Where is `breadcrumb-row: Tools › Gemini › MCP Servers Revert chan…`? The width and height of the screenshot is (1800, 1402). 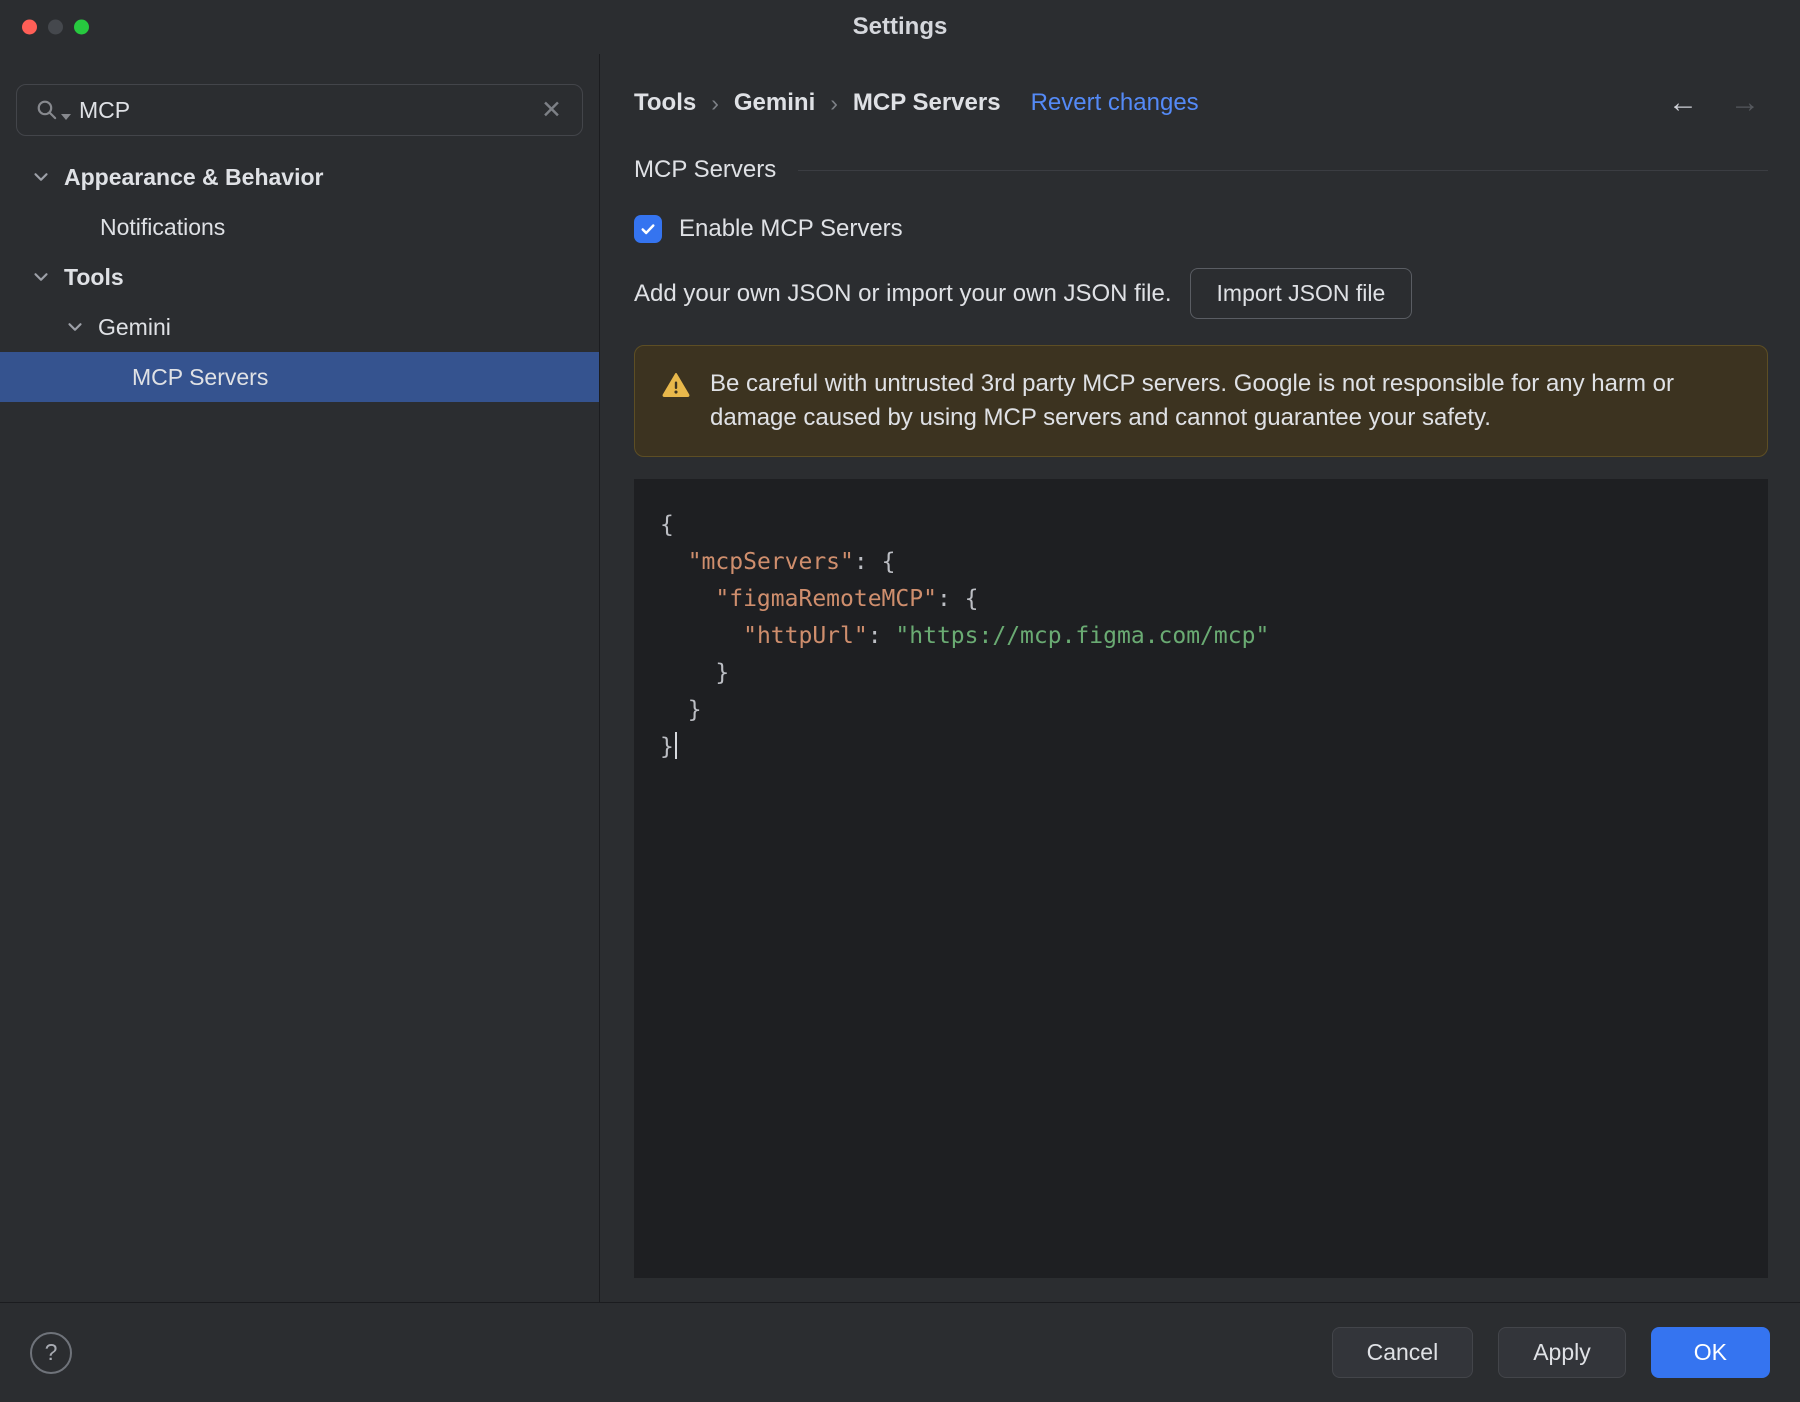
breadcrumb-row: Tools › Gemini › MCP Servers Revert chan… is located at coordinates (1201, 103).